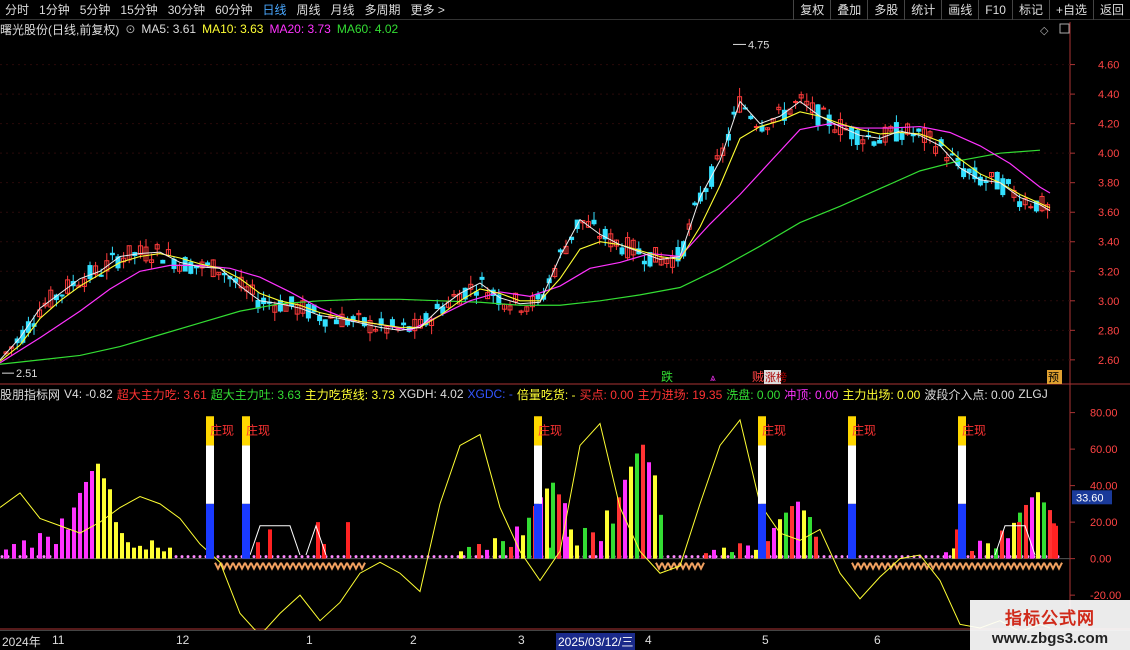  What do you see at coordinates (995, 10) in the screenshot?
I see `tool-button-5: F10` at bounding box center [995, 10].